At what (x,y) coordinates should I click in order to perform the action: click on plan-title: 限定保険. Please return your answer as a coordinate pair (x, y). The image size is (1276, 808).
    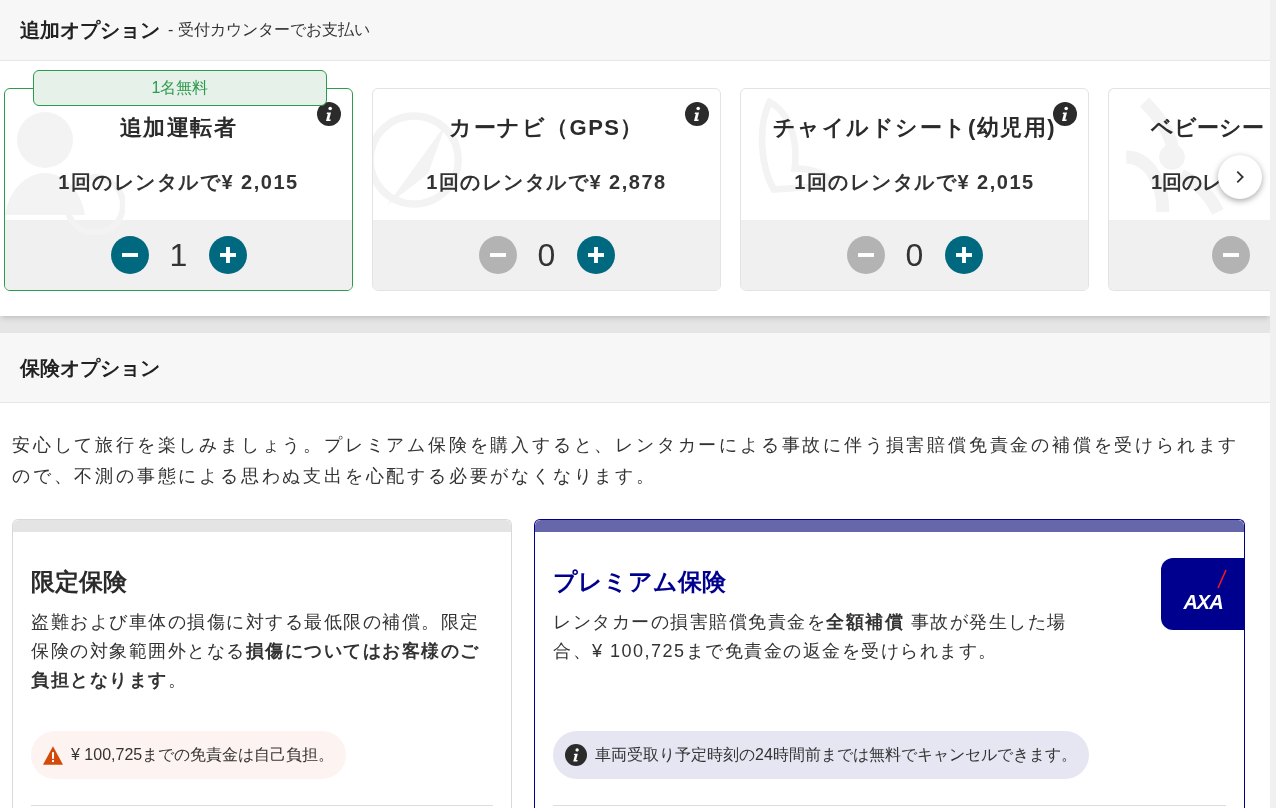
    Looking at the image, I should click on (79, 582).